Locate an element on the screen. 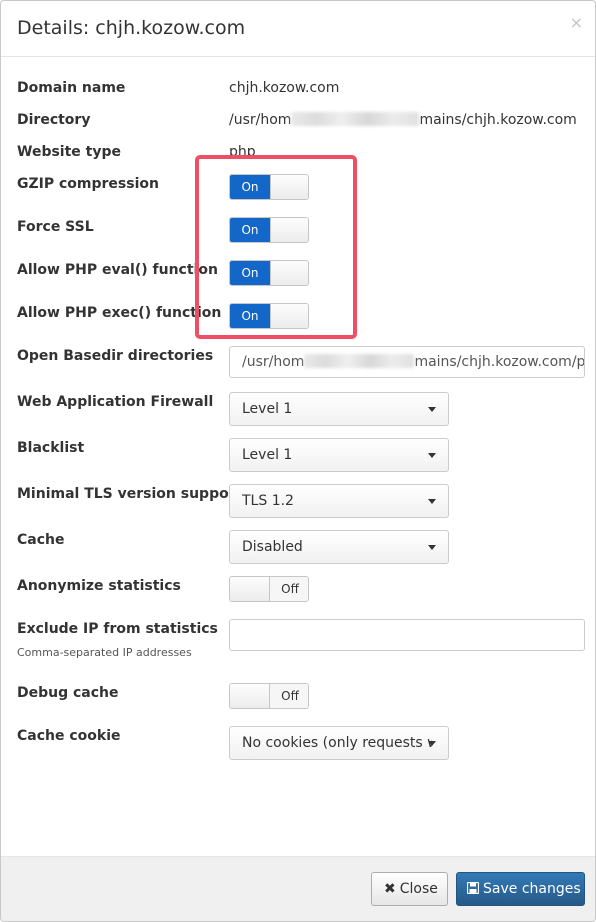  exclude-ip-input is located at coordinates (407, 635).